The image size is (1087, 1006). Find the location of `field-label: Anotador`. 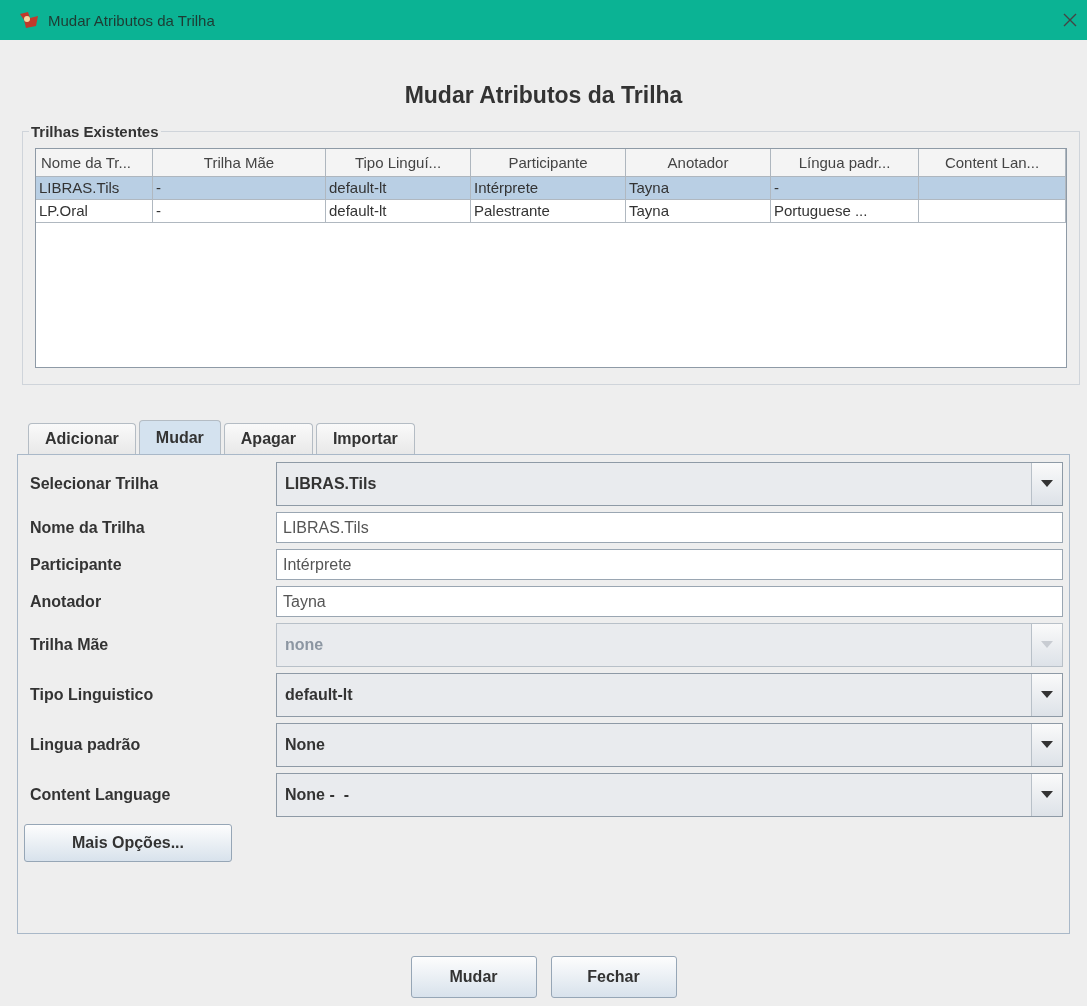

field-label: Anotador is located at coordinates (66, 601).